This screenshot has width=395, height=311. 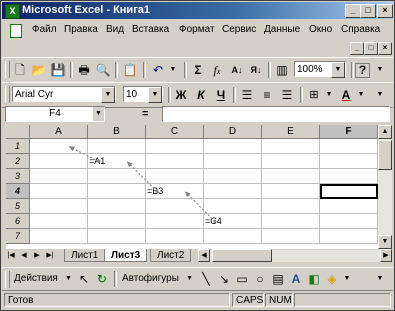 What do you see at coordinates (362, 70) in the screenshot?
I see `help-icon: ?` at bounding box center [362, 70].